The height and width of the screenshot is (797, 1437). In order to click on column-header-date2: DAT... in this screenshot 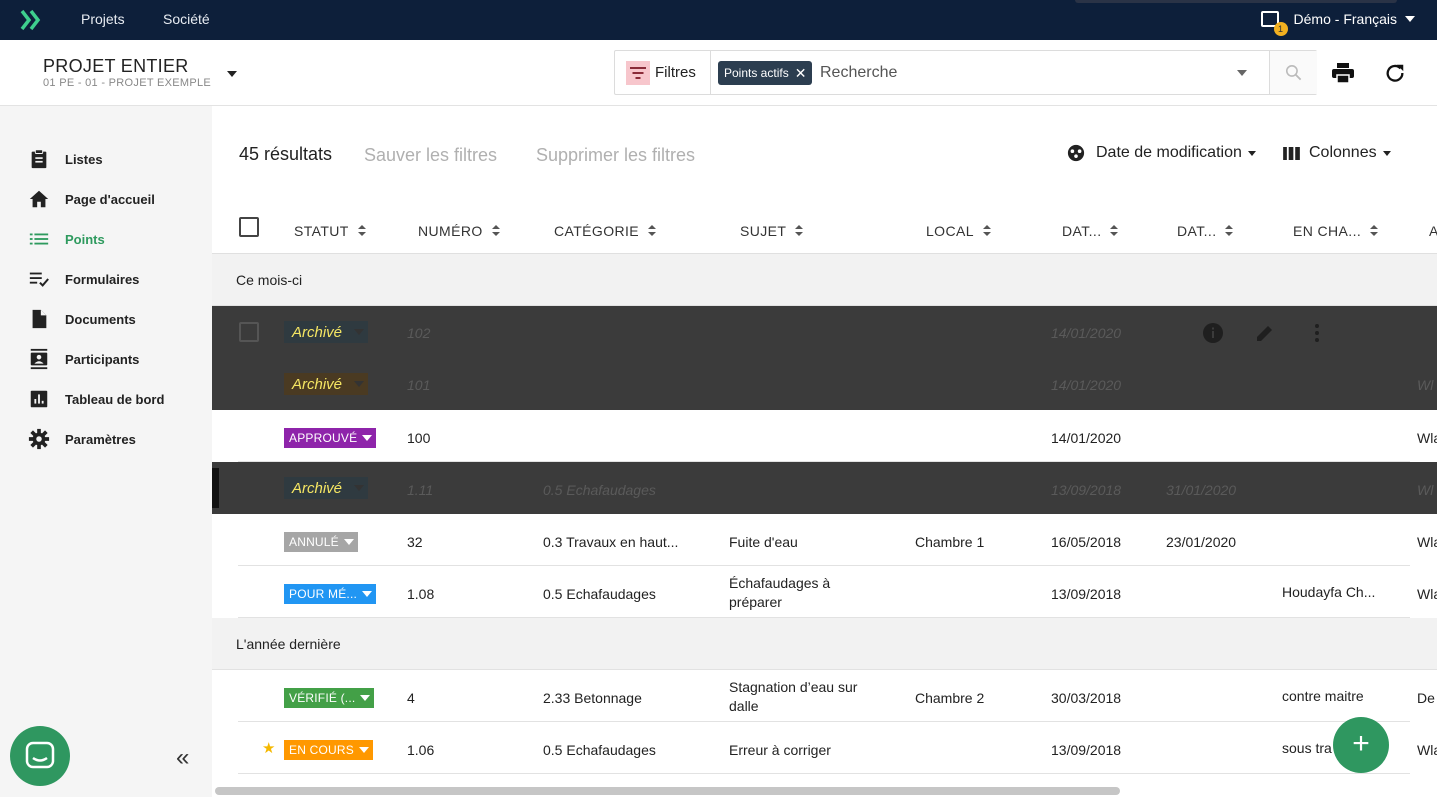, I will do `click(1205, 231)`.